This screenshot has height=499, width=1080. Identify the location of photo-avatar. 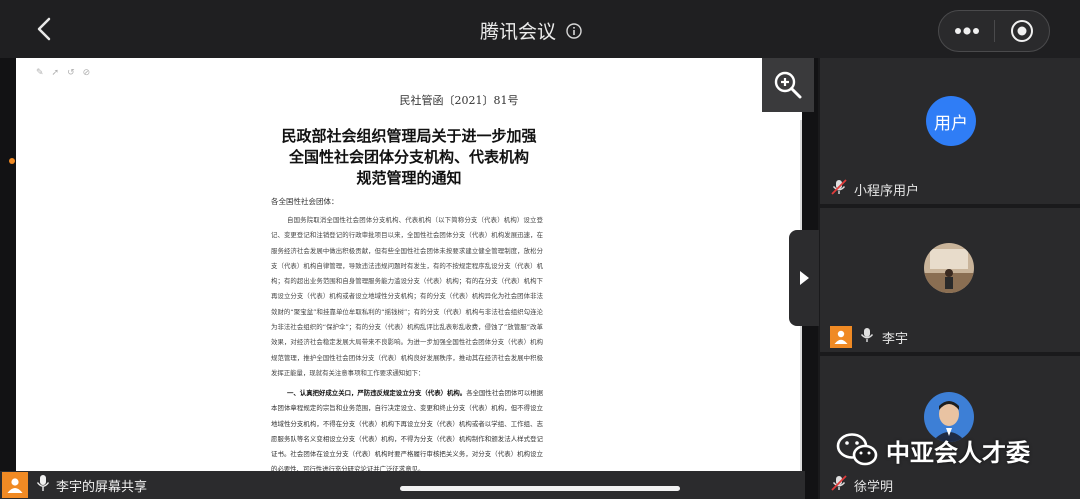
(949, 268).